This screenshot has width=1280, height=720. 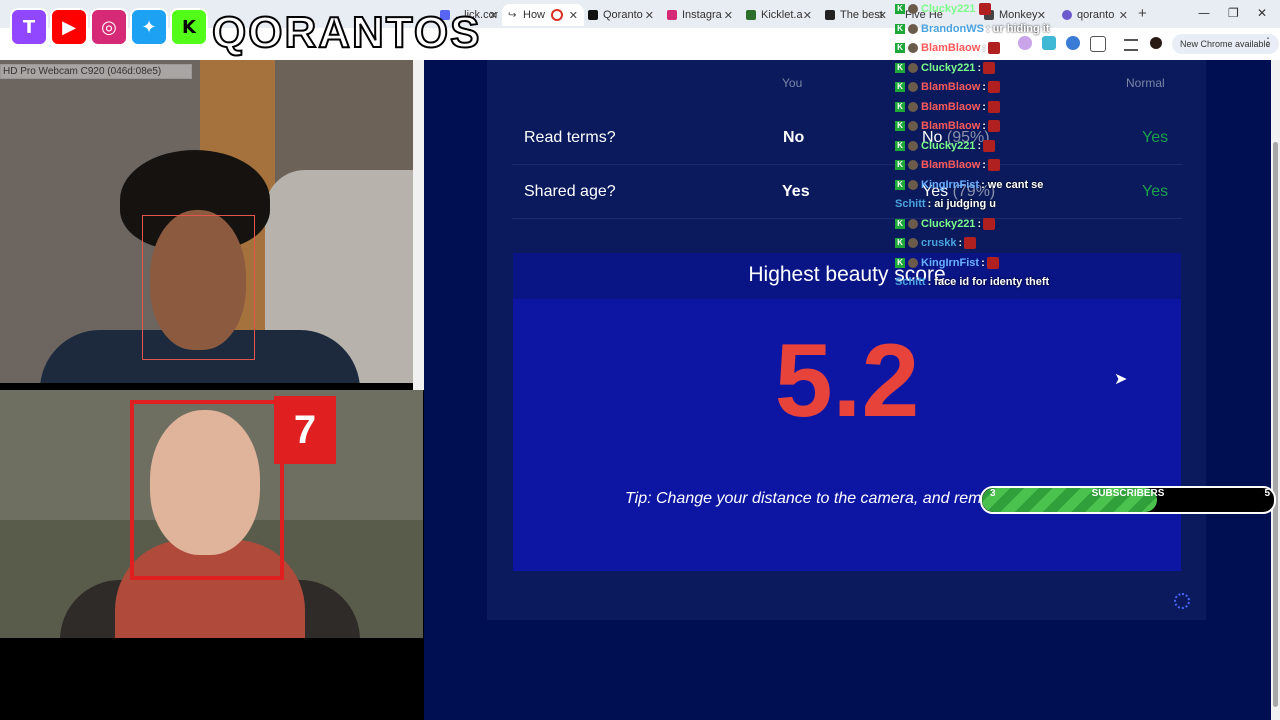 I want to click on tab-label: Instagra, so click(x=702, y=15).